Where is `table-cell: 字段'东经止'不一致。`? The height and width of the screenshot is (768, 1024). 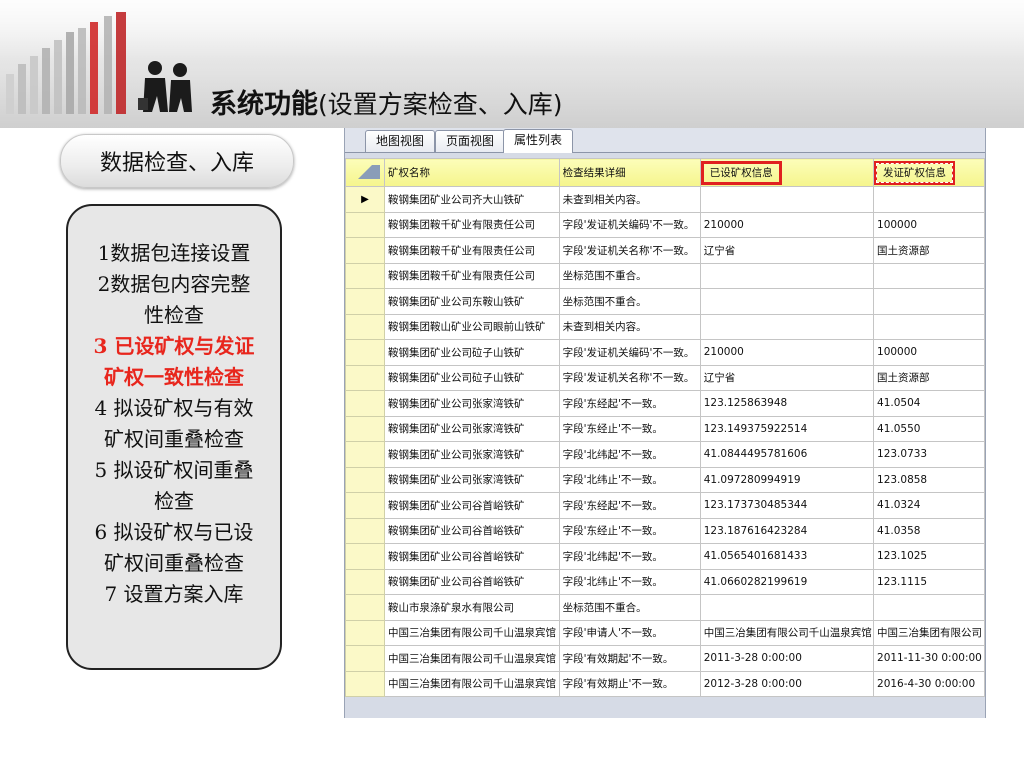
table-cell: 字段'东经止'不一致。 is located at coordinates (629, 530).